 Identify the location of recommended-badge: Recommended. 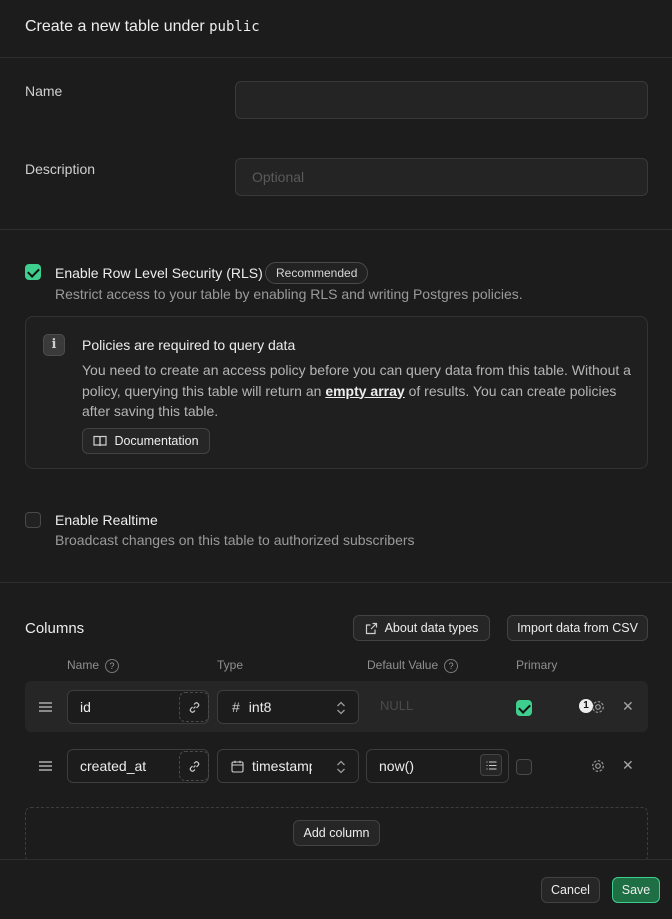
(317, 273).